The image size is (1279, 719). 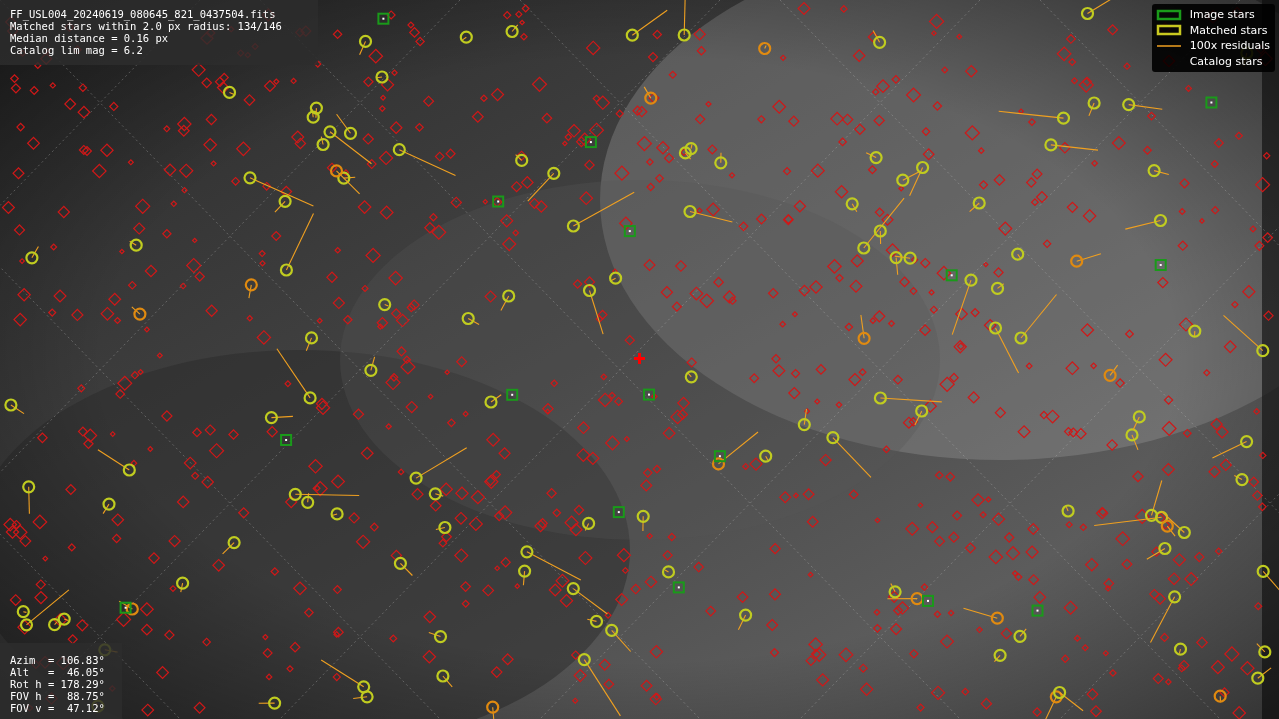 I want to click on crosshair-icon, so click(x=639, y=358).